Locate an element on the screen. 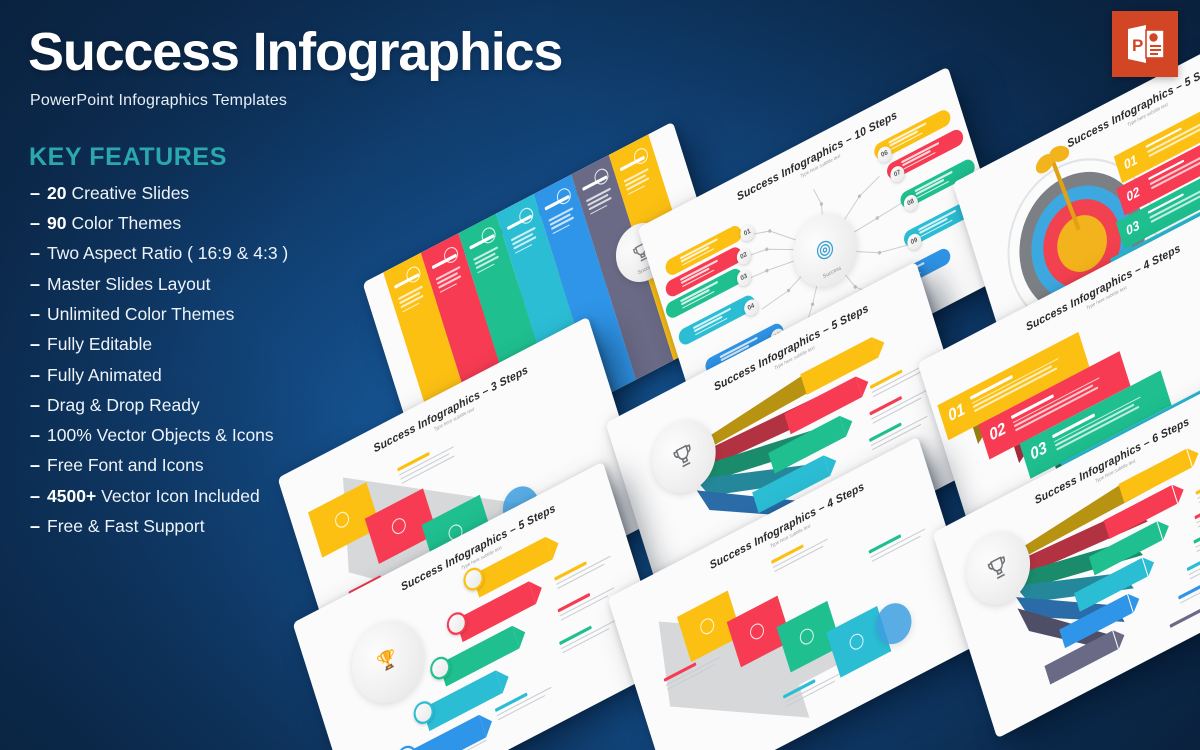  feature-item: – Free Font and Icons is located at coordinates (245, 466).